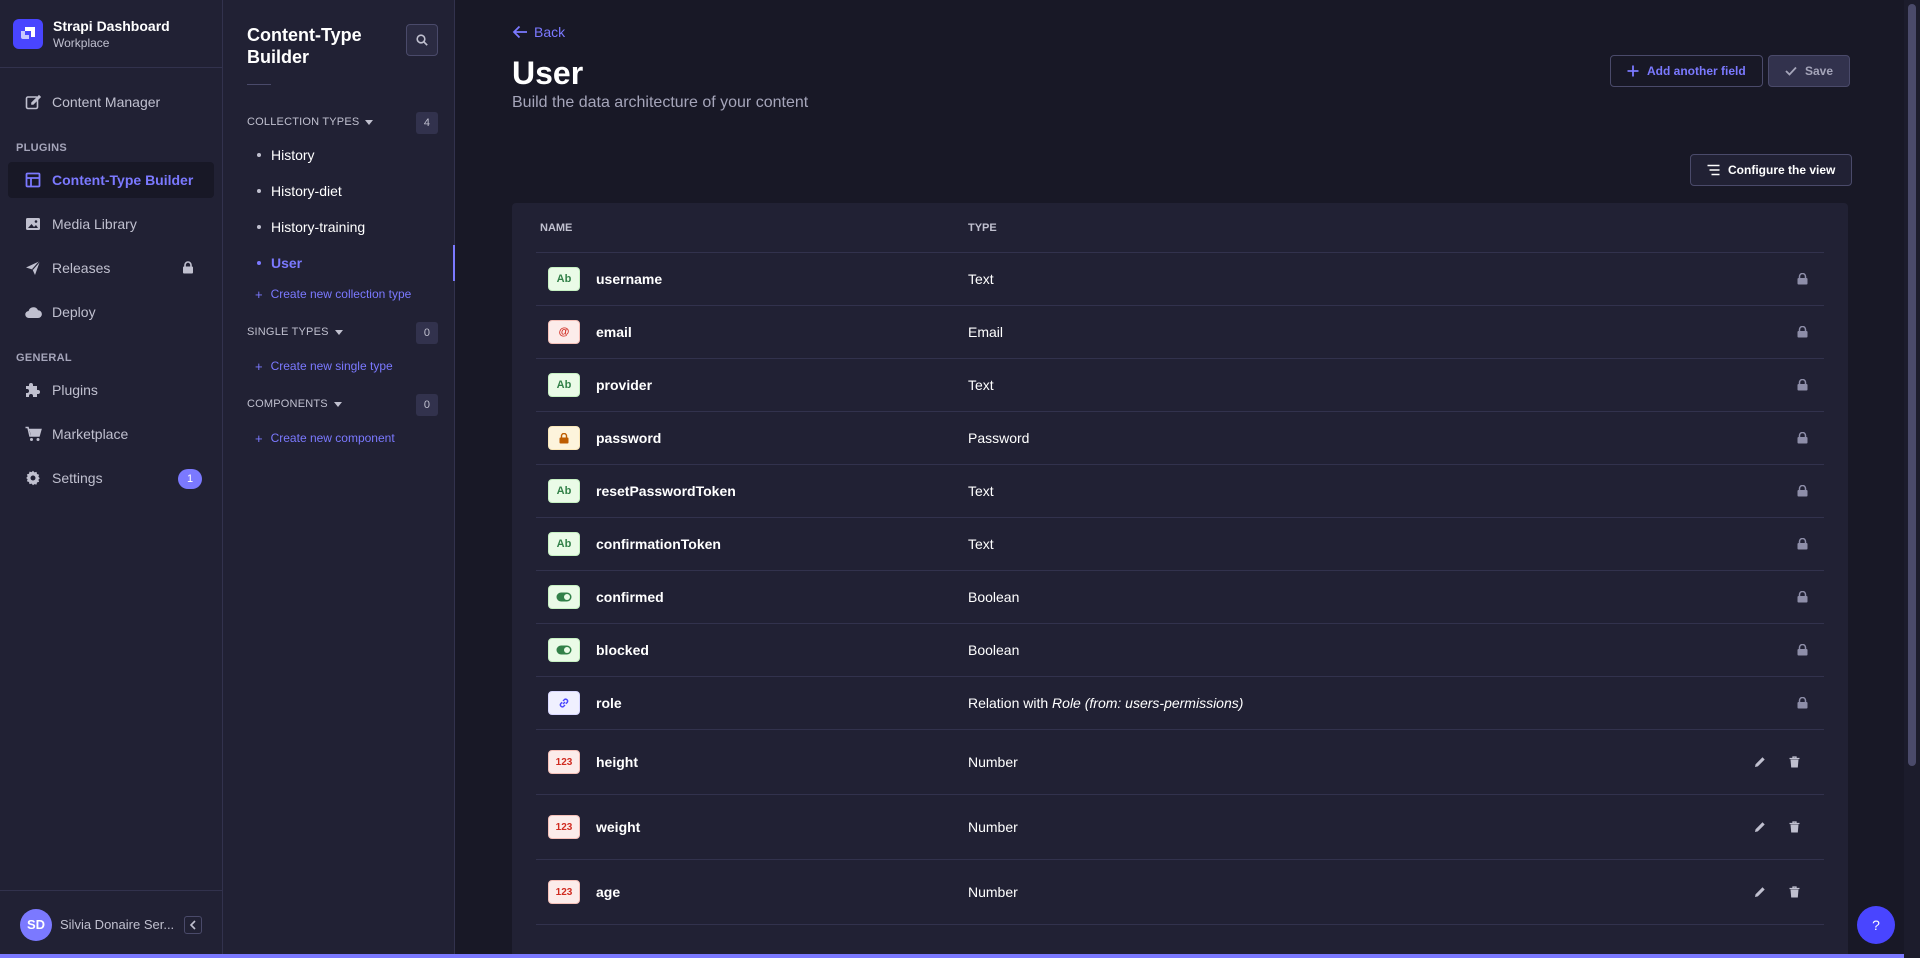 The width and height of the screenshot is (1920, 958). Describe the element at coordinates (1713, 170) in the screenshot. I see `list-settings-icon` at that location.